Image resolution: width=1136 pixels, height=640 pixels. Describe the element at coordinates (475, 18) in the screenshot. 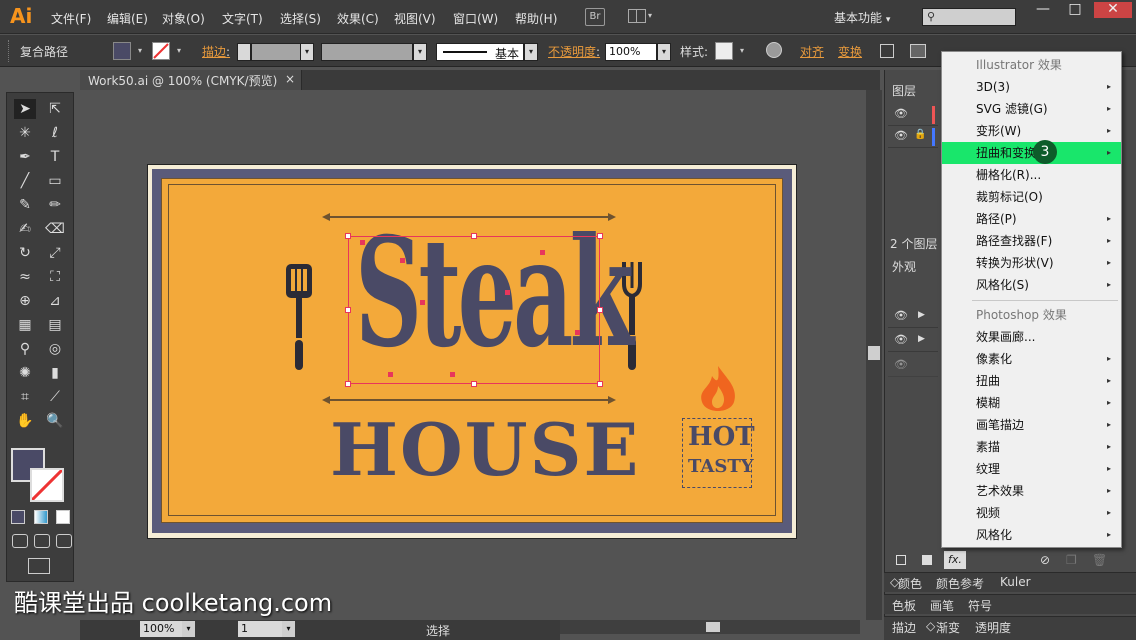

I see `menu-window: 窗口(W)` at that location.